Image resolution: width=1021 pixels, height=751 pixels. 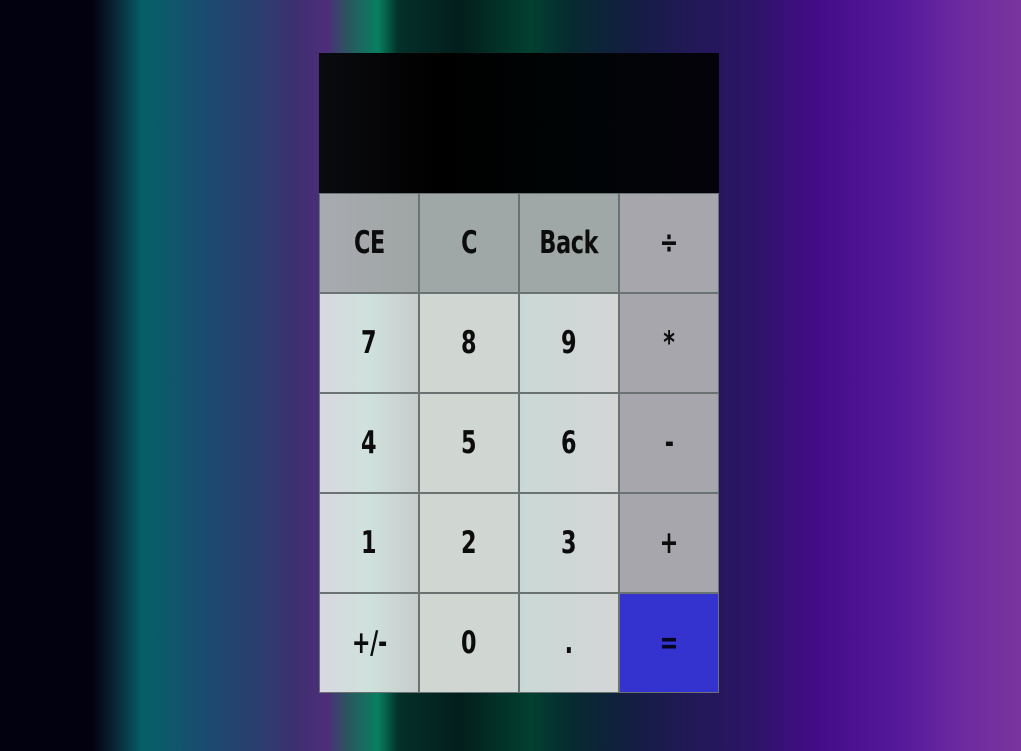 I want to click on key-label: =, so click(x=669, y=643).